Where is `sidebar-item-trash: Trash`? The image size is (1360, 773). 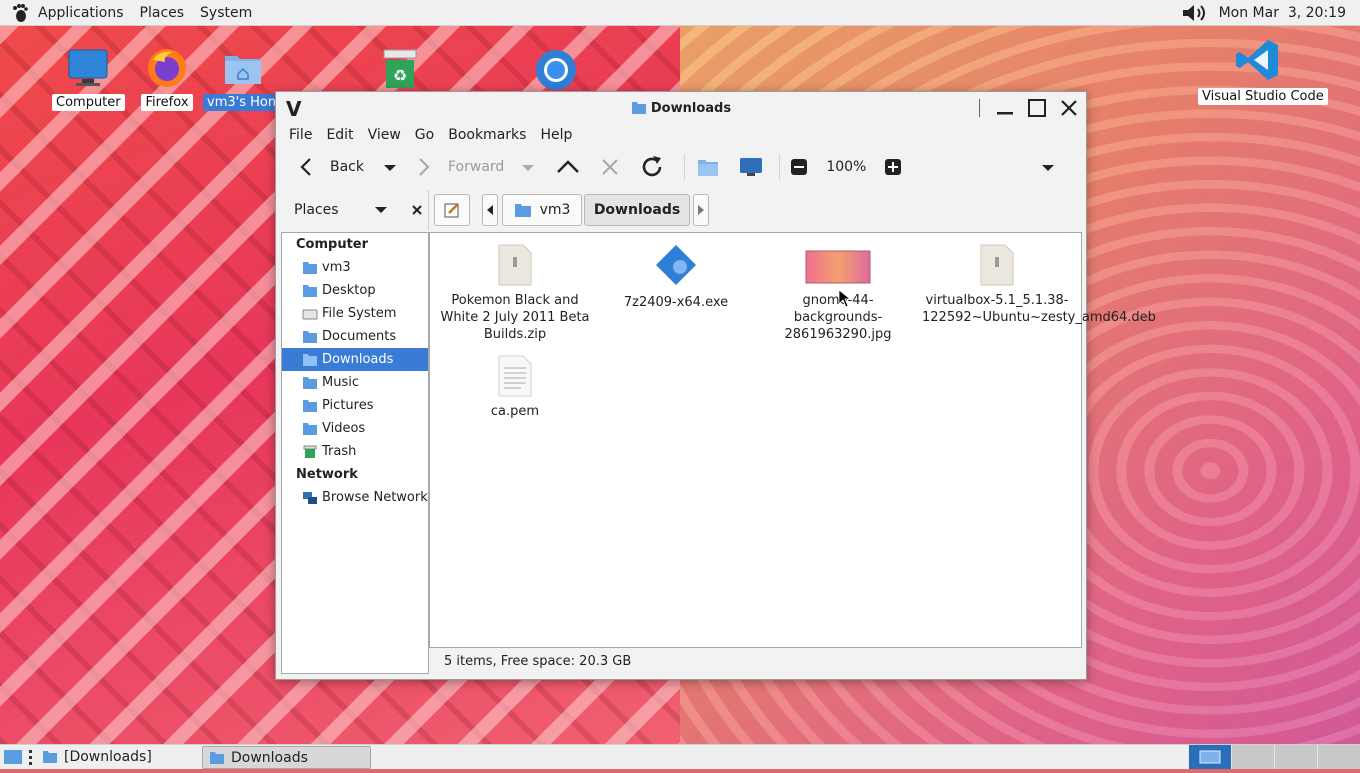 sidebar-item-trash: Trash is located at coordinates (355, 451).